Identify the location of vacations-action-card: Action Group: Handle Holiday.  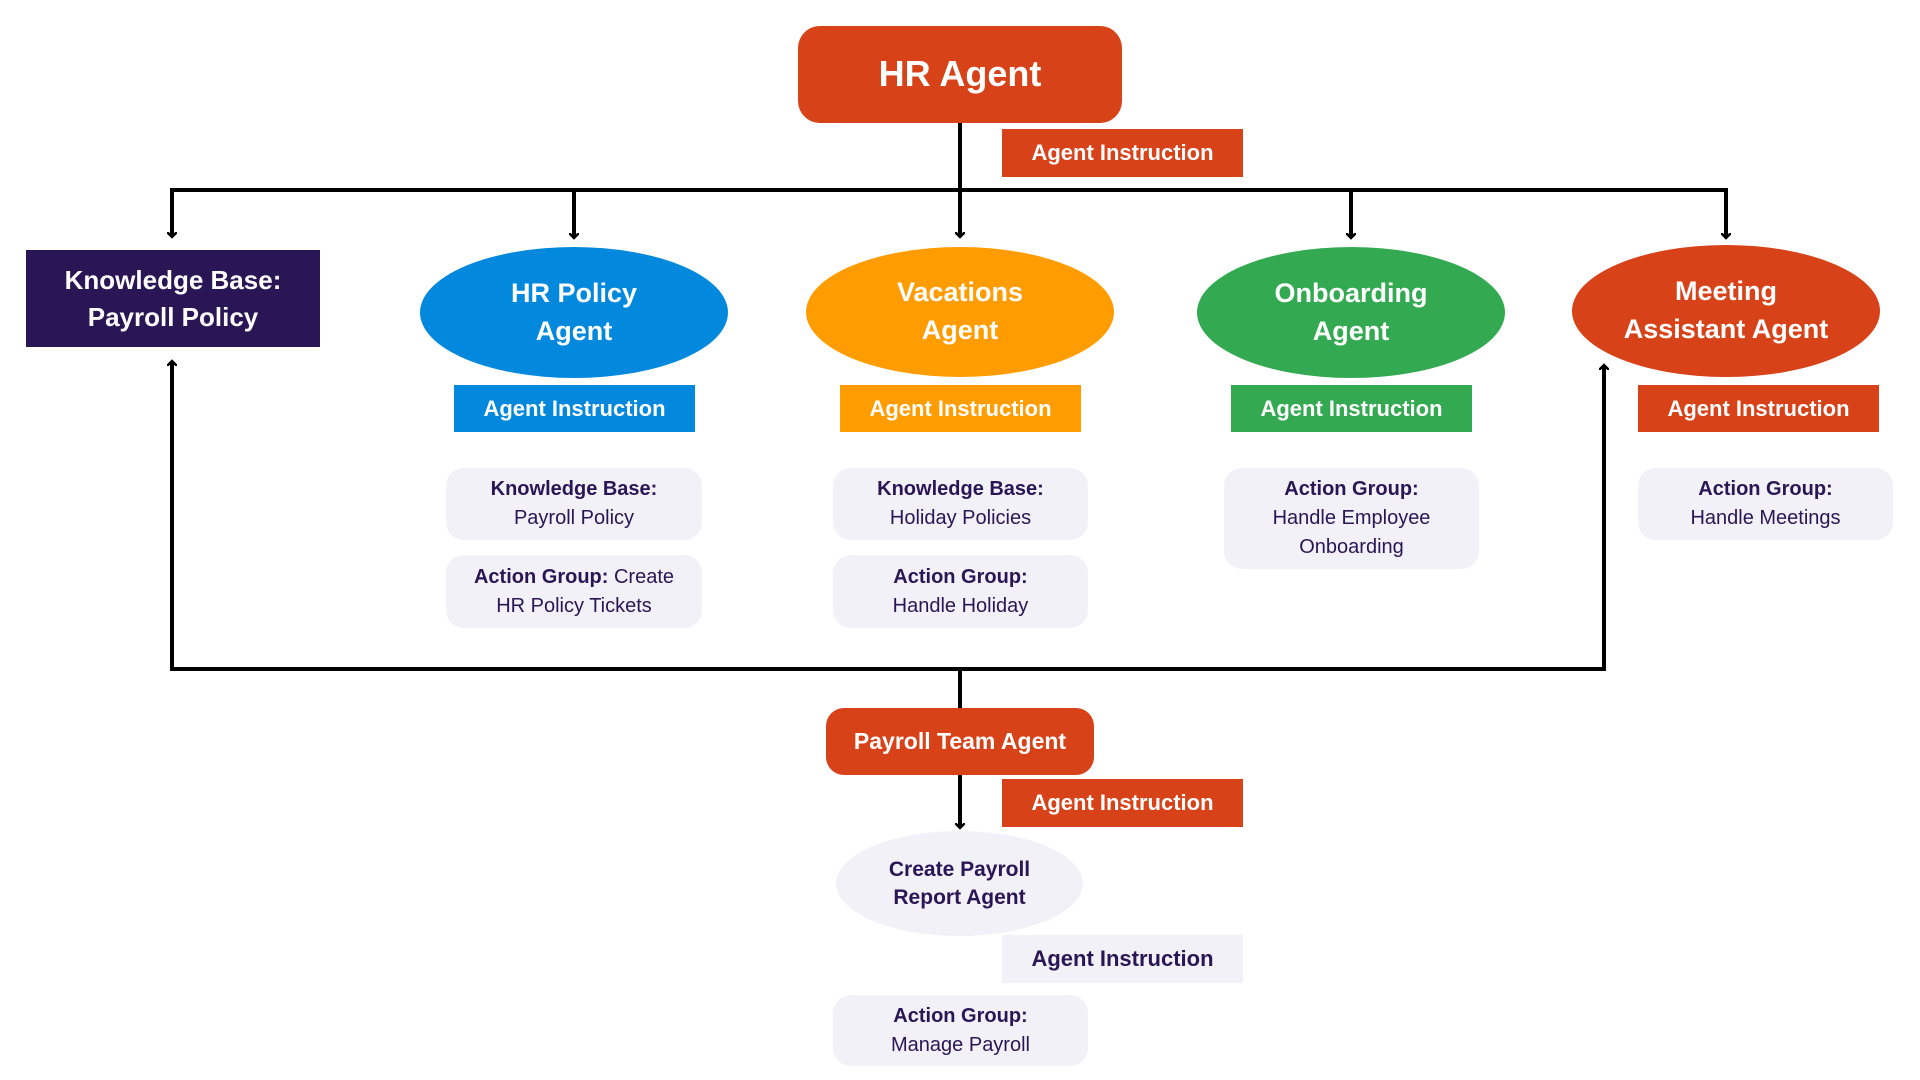
(960, 591).